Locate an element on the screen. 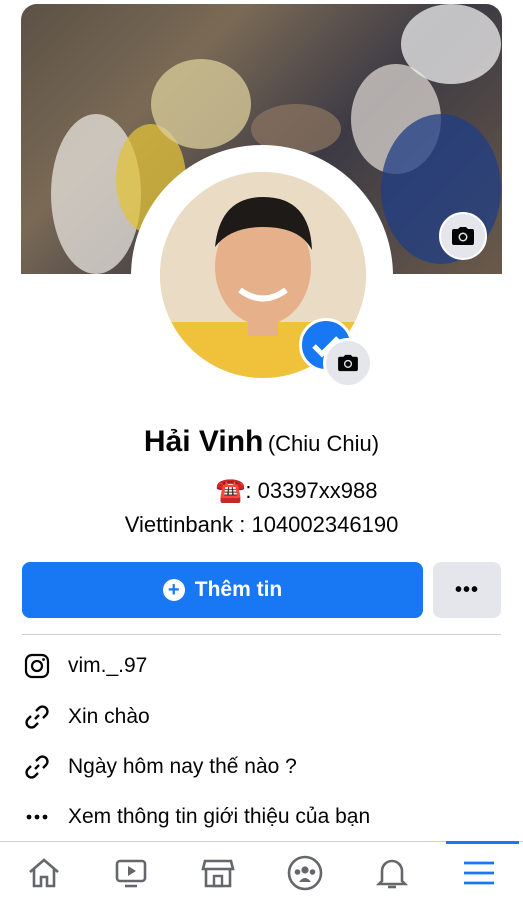  menu-icon is located at coordinates (479, 873).